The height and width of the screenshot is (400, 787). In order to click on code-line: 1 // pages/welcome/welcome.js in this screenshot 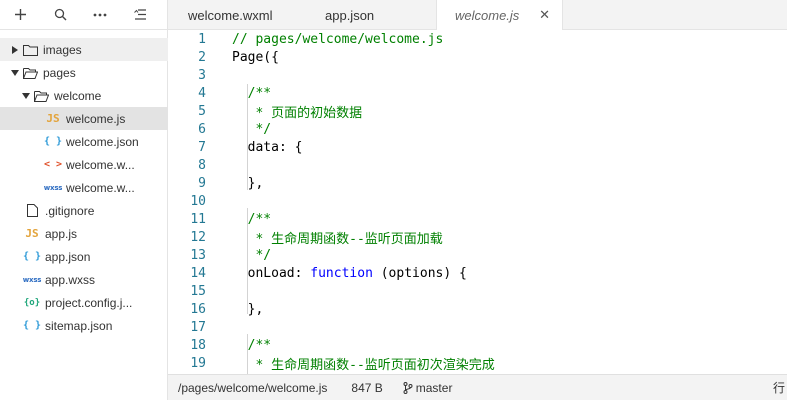, I will do `click(477, 39)`.